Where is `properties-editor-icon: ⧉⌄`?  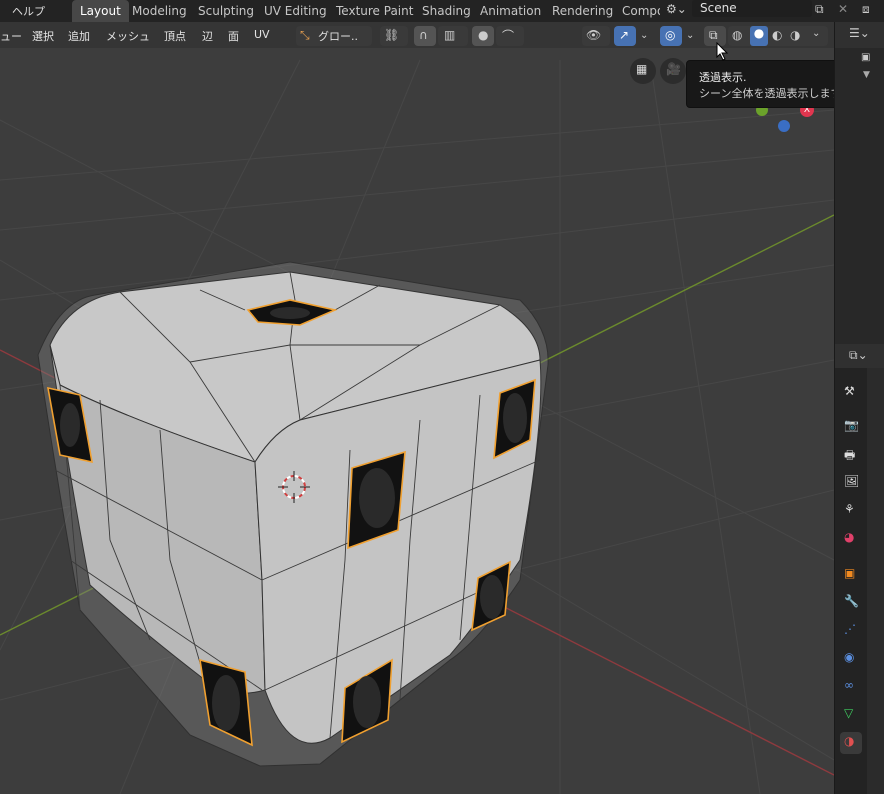
properties-editor-icon: ⧉⌄ is located at coordinates (858, 355).